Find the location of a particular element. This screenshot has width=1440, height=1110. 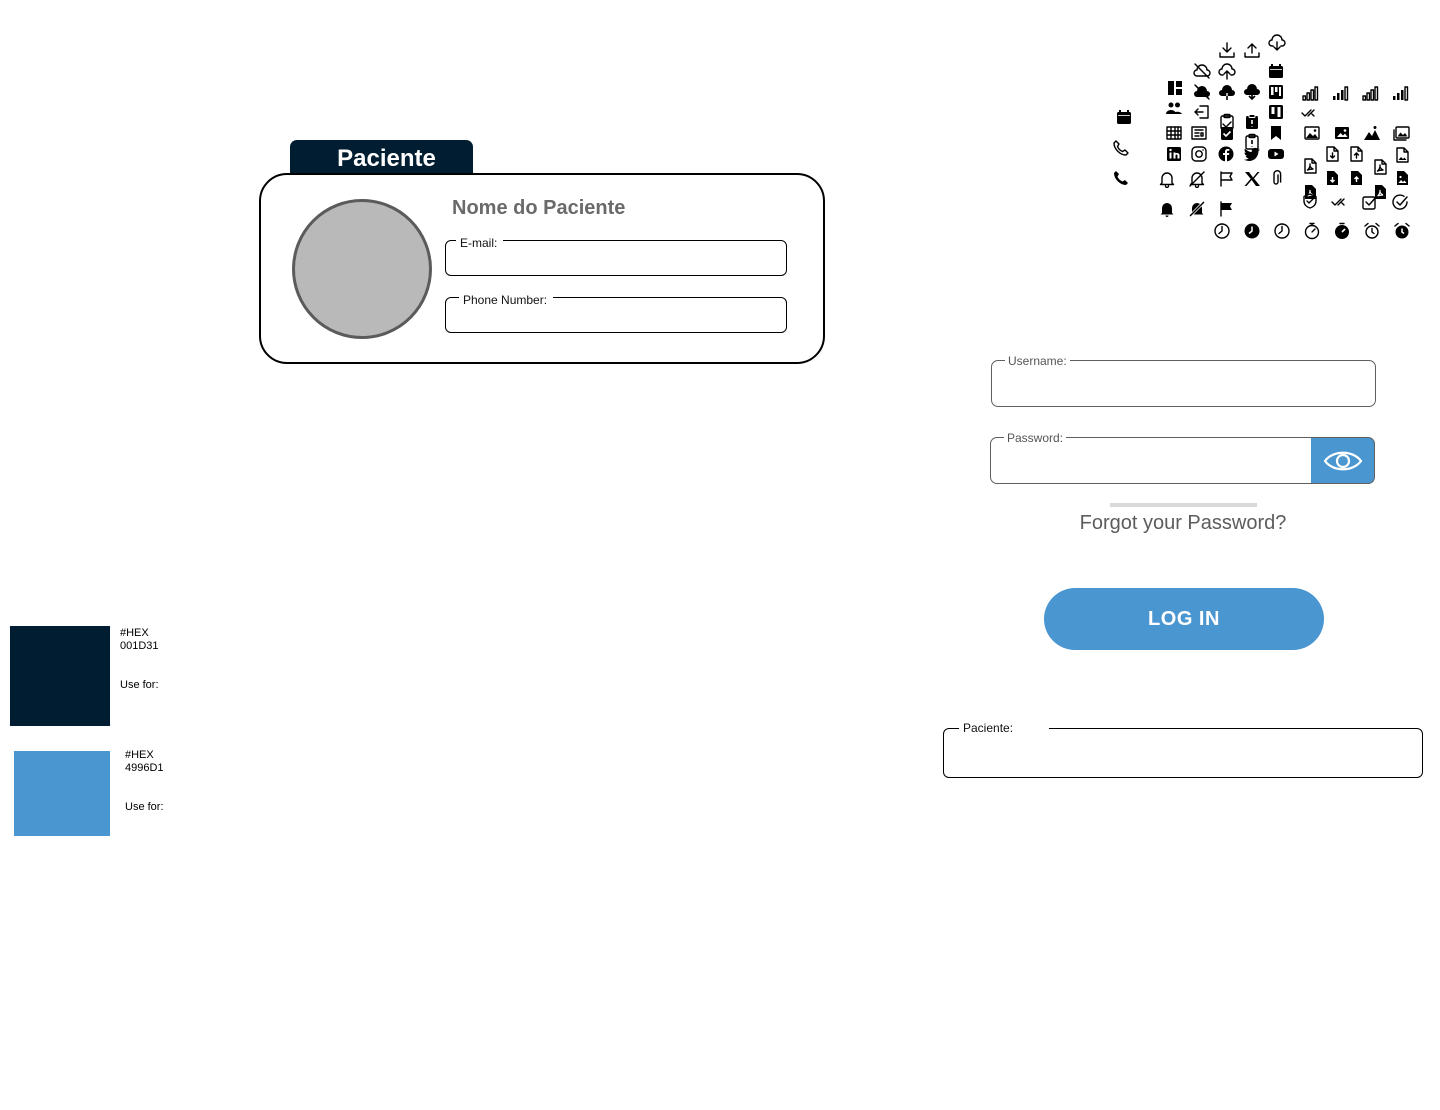

cloud-off-filled-icon is located at coordinates (1202, 92).